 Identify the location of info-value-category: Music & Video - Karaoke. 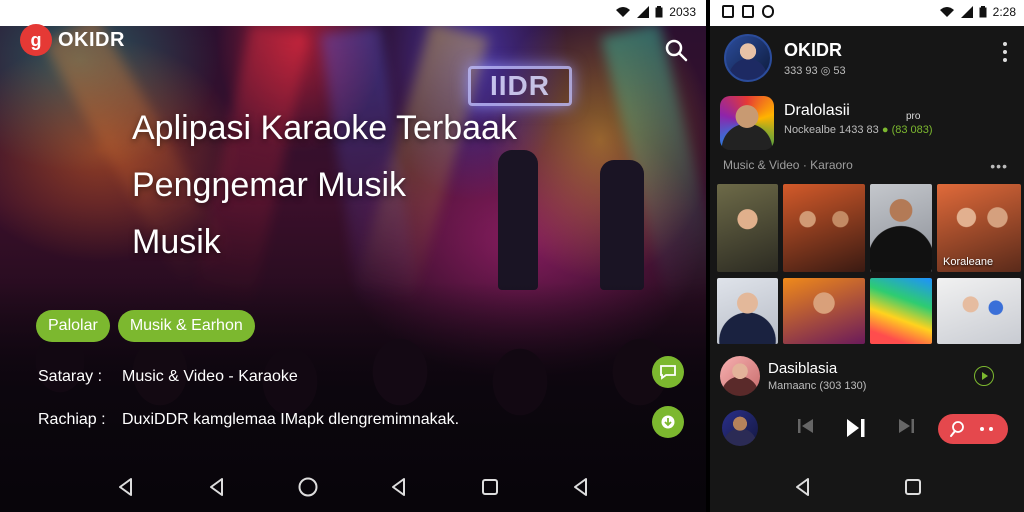
(210, 376).